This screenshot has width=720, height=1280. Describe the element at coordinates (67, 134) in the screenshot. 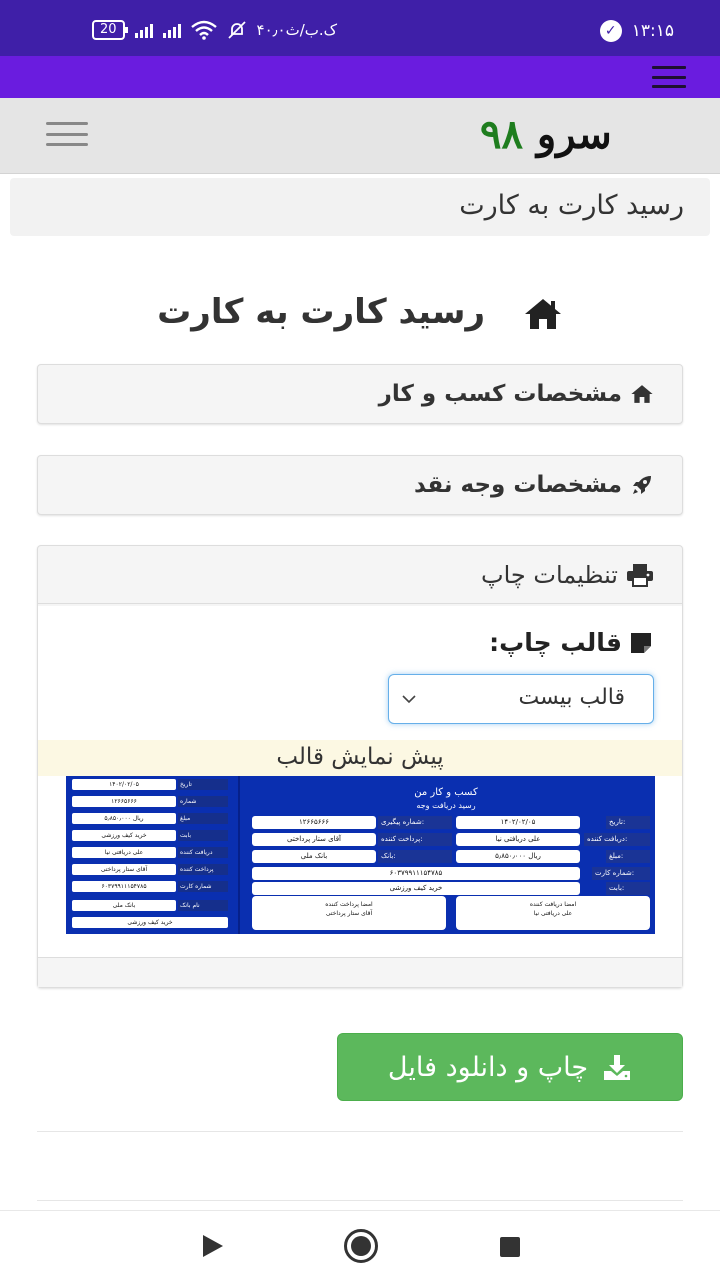

I see `site-menu-icon` at that location.